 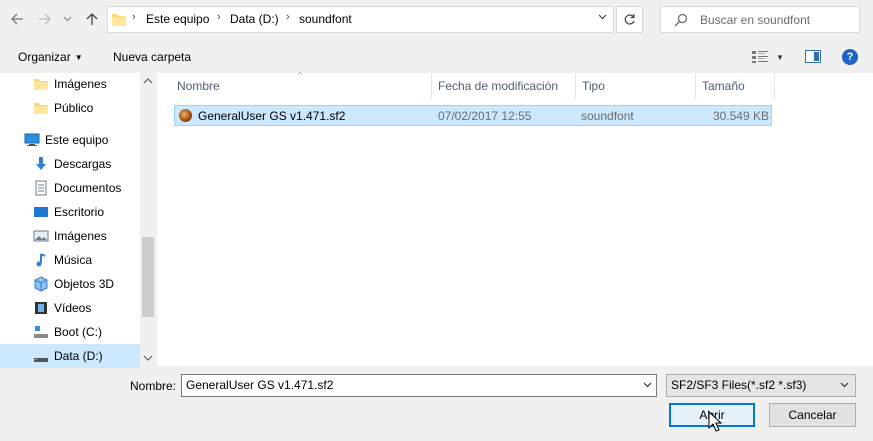 I want to click on nav-item-label: Boot (C:), so click(x=78, y=332).